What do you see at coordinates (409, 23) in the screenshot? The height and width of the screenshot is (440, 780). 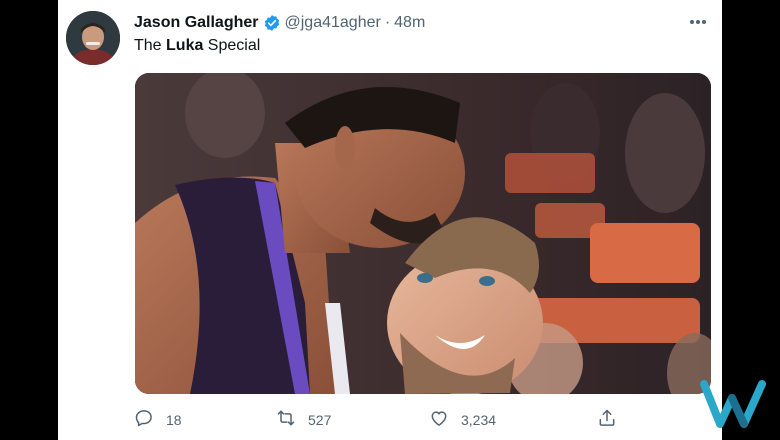 I see `tweet-timestamp: 48m` at bounding box center [409, 23].